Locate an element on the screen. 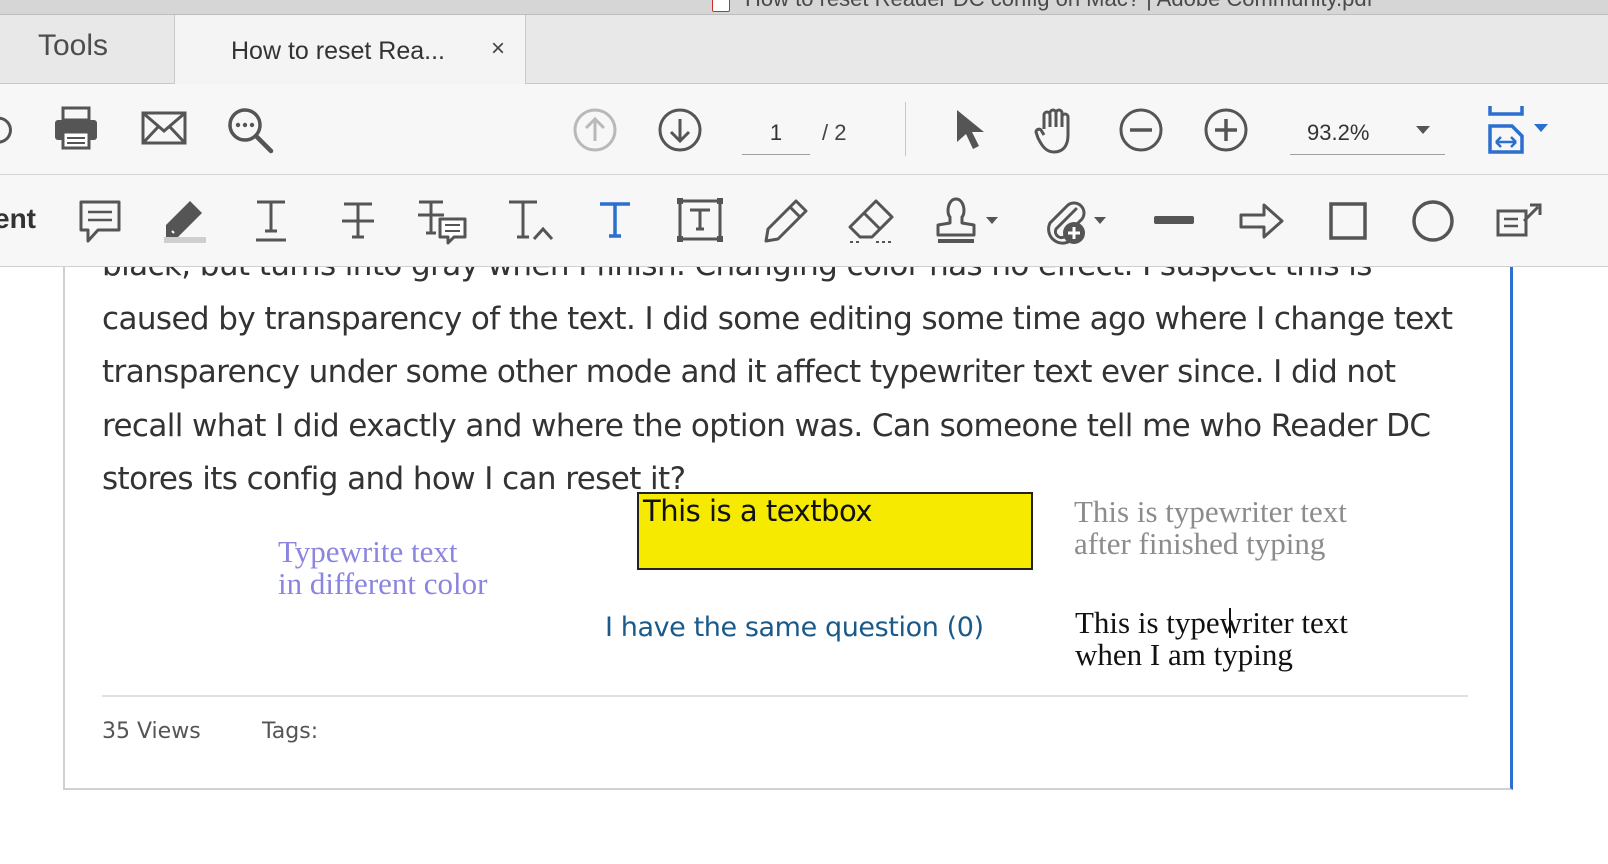 The height and width of the screenshot is (864, 1608). text-box-annotation: This is a textbox is located at coordinates (835, 531).